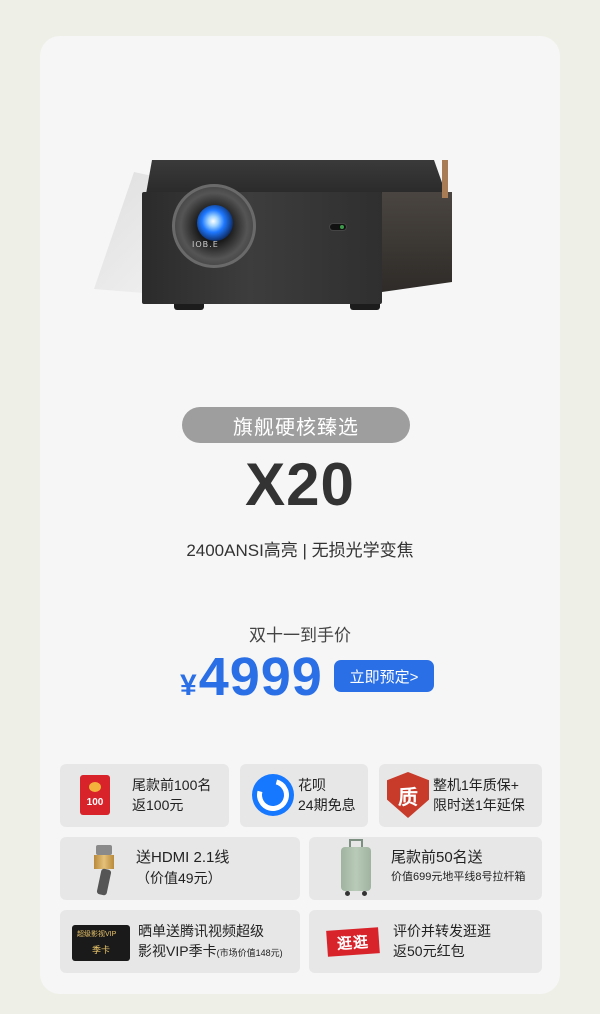  What do you see at coordinates (296, 177) in the screenshot?
I see `projector-top` at bounding box center [296, 177].